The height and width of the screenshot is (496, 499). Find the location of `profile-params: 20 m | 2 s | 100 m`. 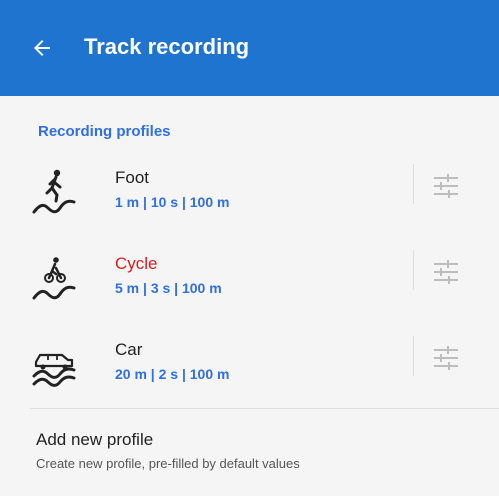

profile-params: 20 m | 2 s | 100 m is located at coordinates (172, 374).